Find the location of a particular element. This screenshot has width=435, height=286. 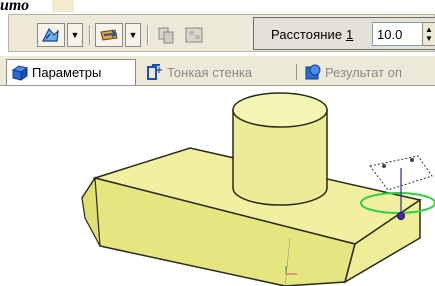

header-highlight is located at coordinates (63, 6).